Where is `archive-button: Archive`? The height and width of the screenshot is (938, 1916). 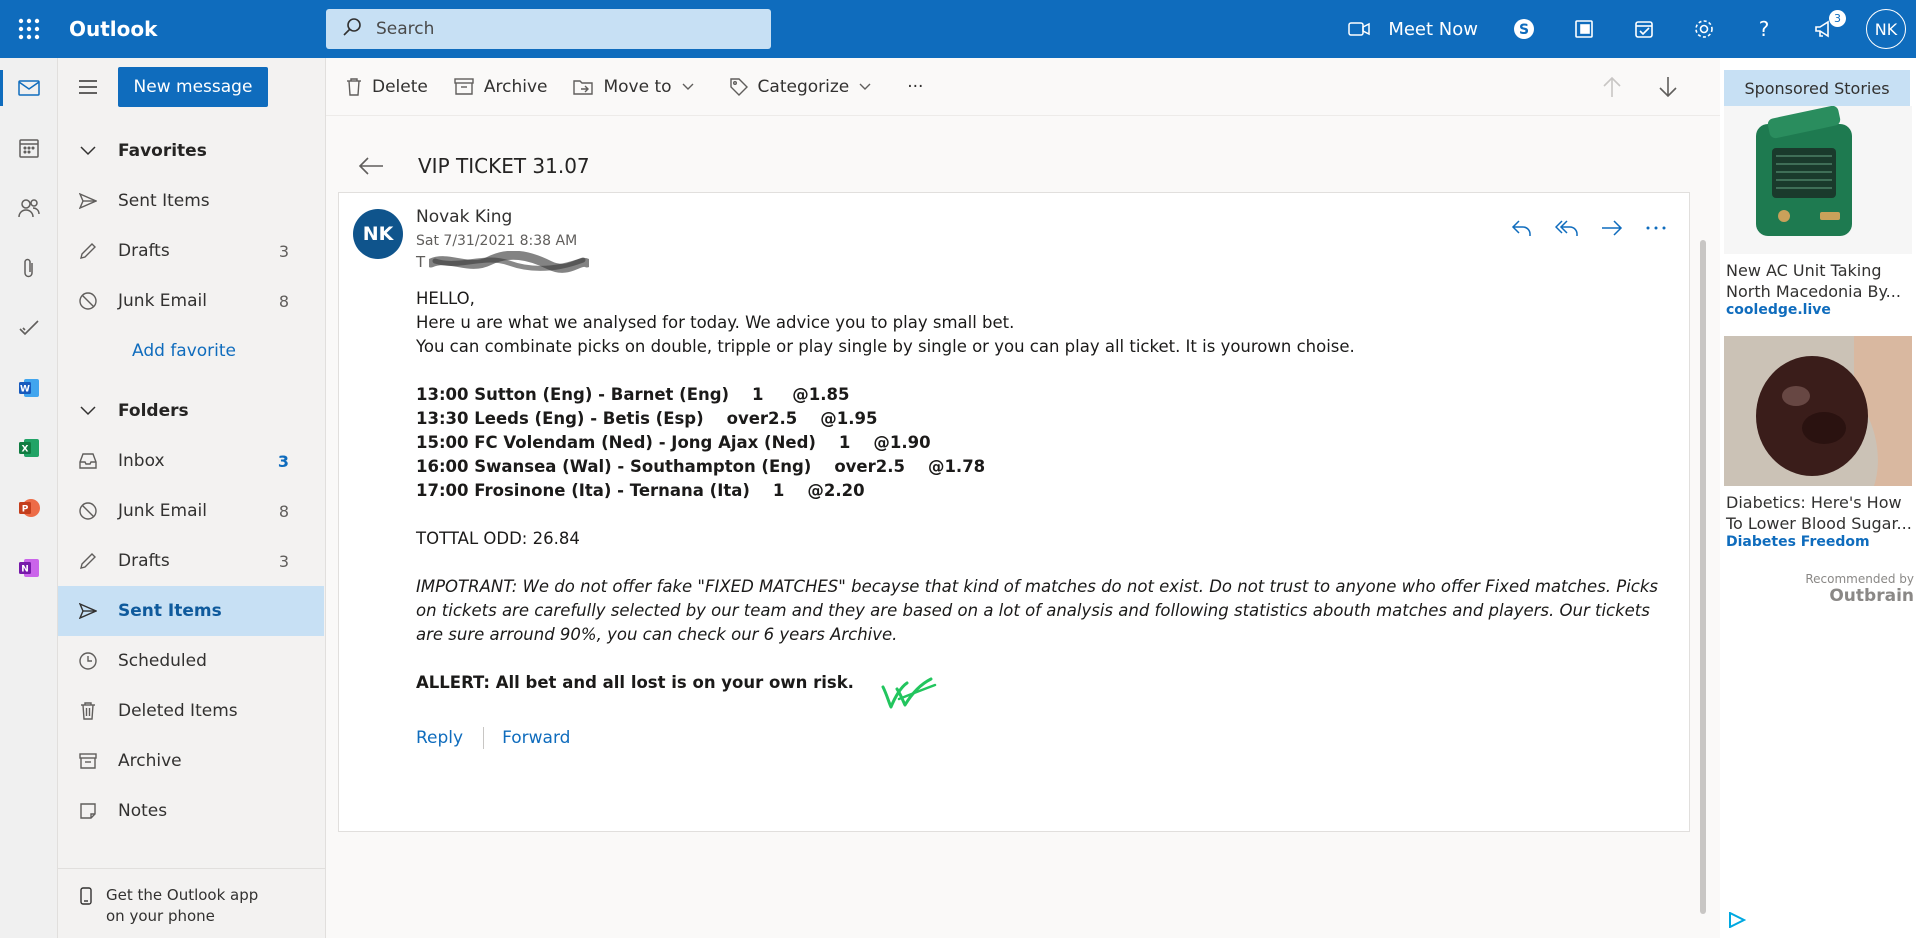 archive-button: Archive is located at coordinates (501, 86).